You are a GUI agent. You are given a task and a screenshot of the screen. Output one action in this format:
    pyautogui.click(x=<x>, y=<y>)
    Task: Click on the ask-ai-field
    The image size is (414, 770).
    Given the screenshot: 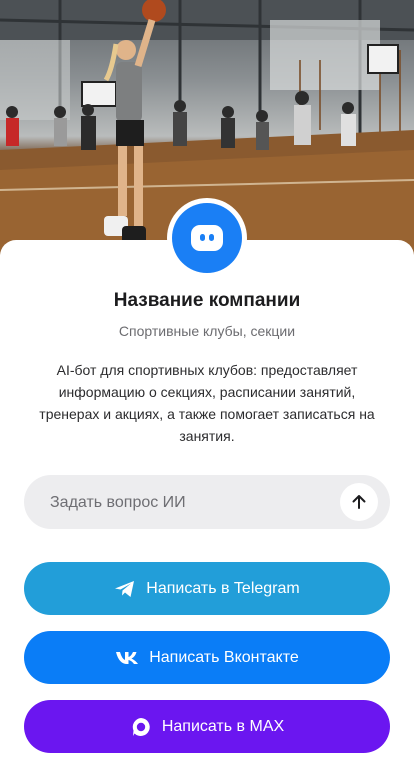 What is the action you would take?
    pyautogui.click(x=207, y=503)
    